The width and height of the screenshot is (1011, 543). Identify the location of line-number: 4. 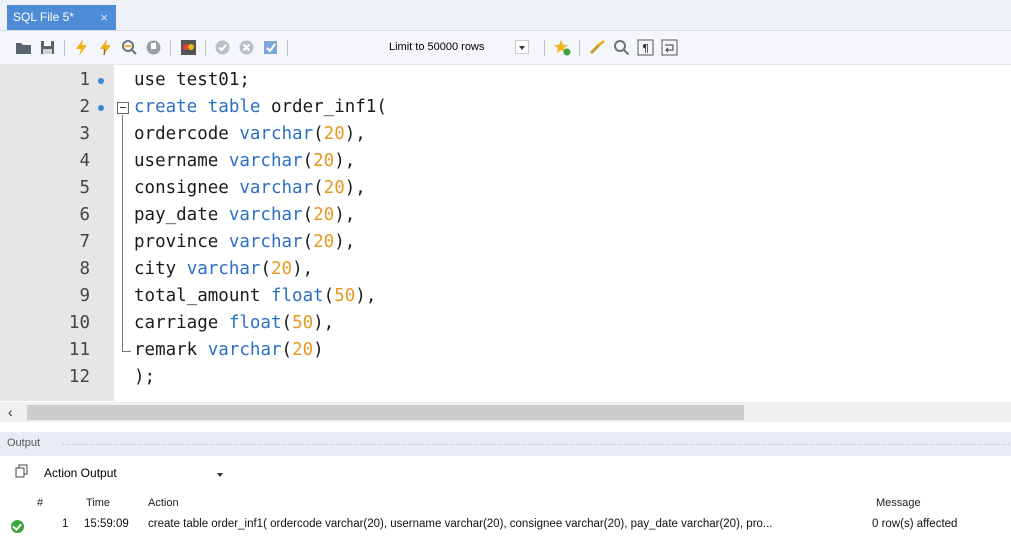
(84, 161).